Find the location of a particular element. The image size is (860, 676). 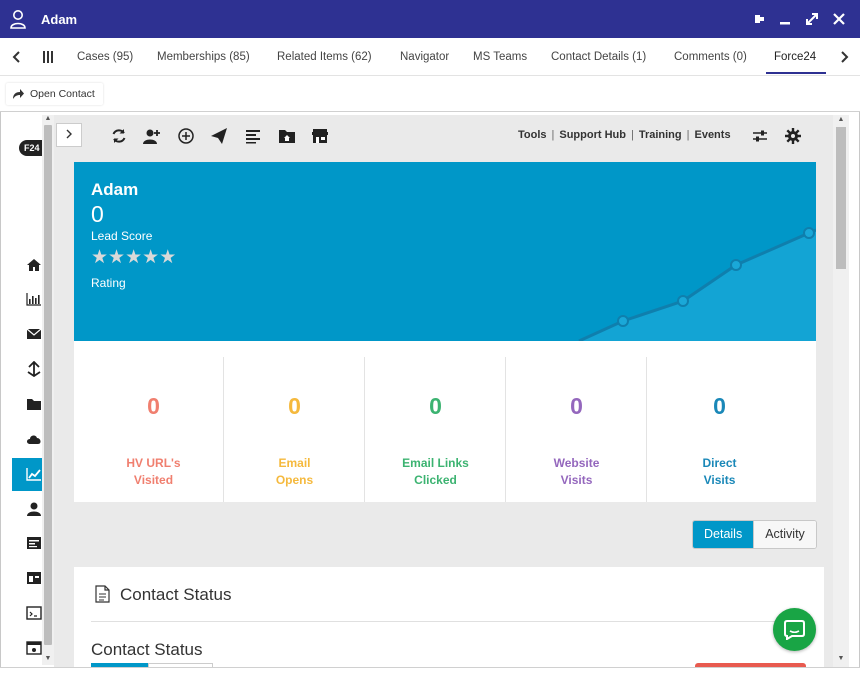

refresh-icon is located at coordinates (119, 136).